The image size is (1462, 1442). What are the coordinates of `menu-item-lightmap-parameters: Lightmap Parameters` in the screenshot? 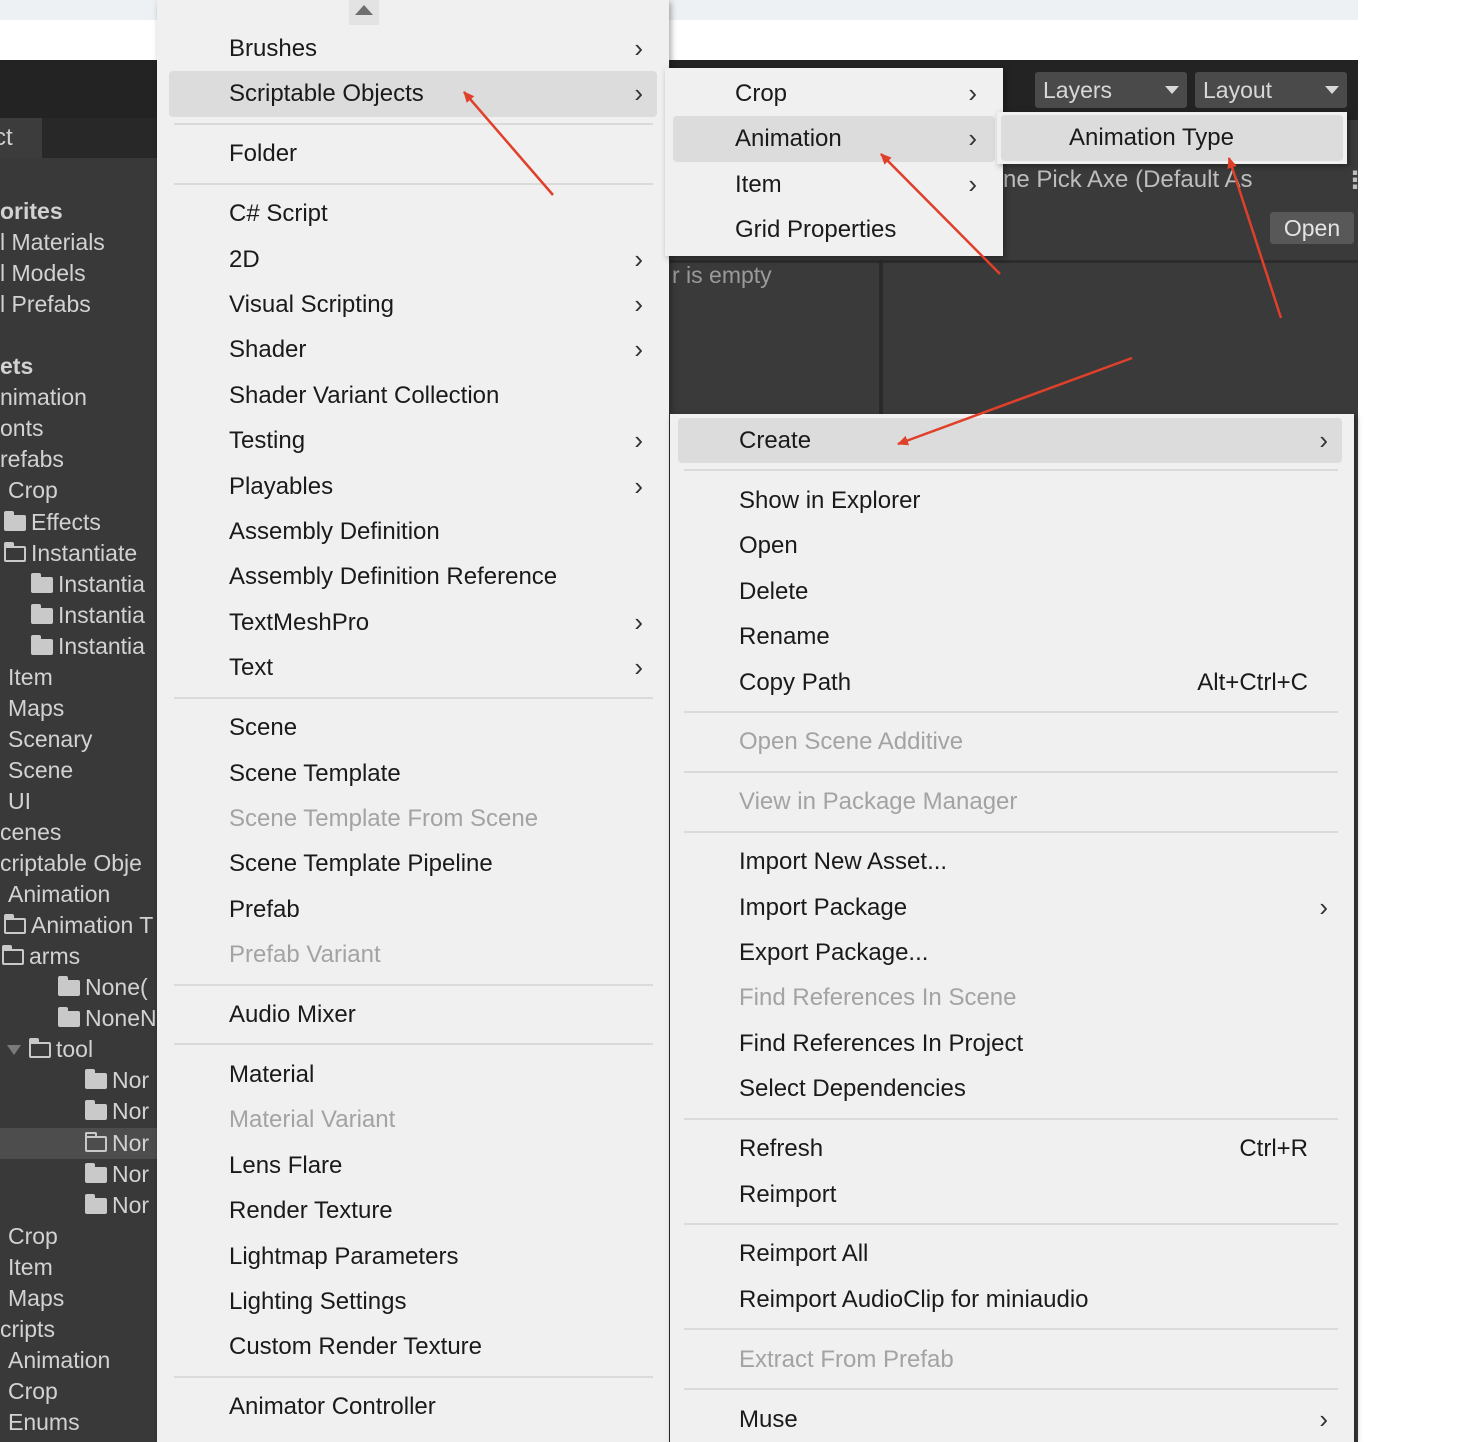 It's located at (413, 1256).